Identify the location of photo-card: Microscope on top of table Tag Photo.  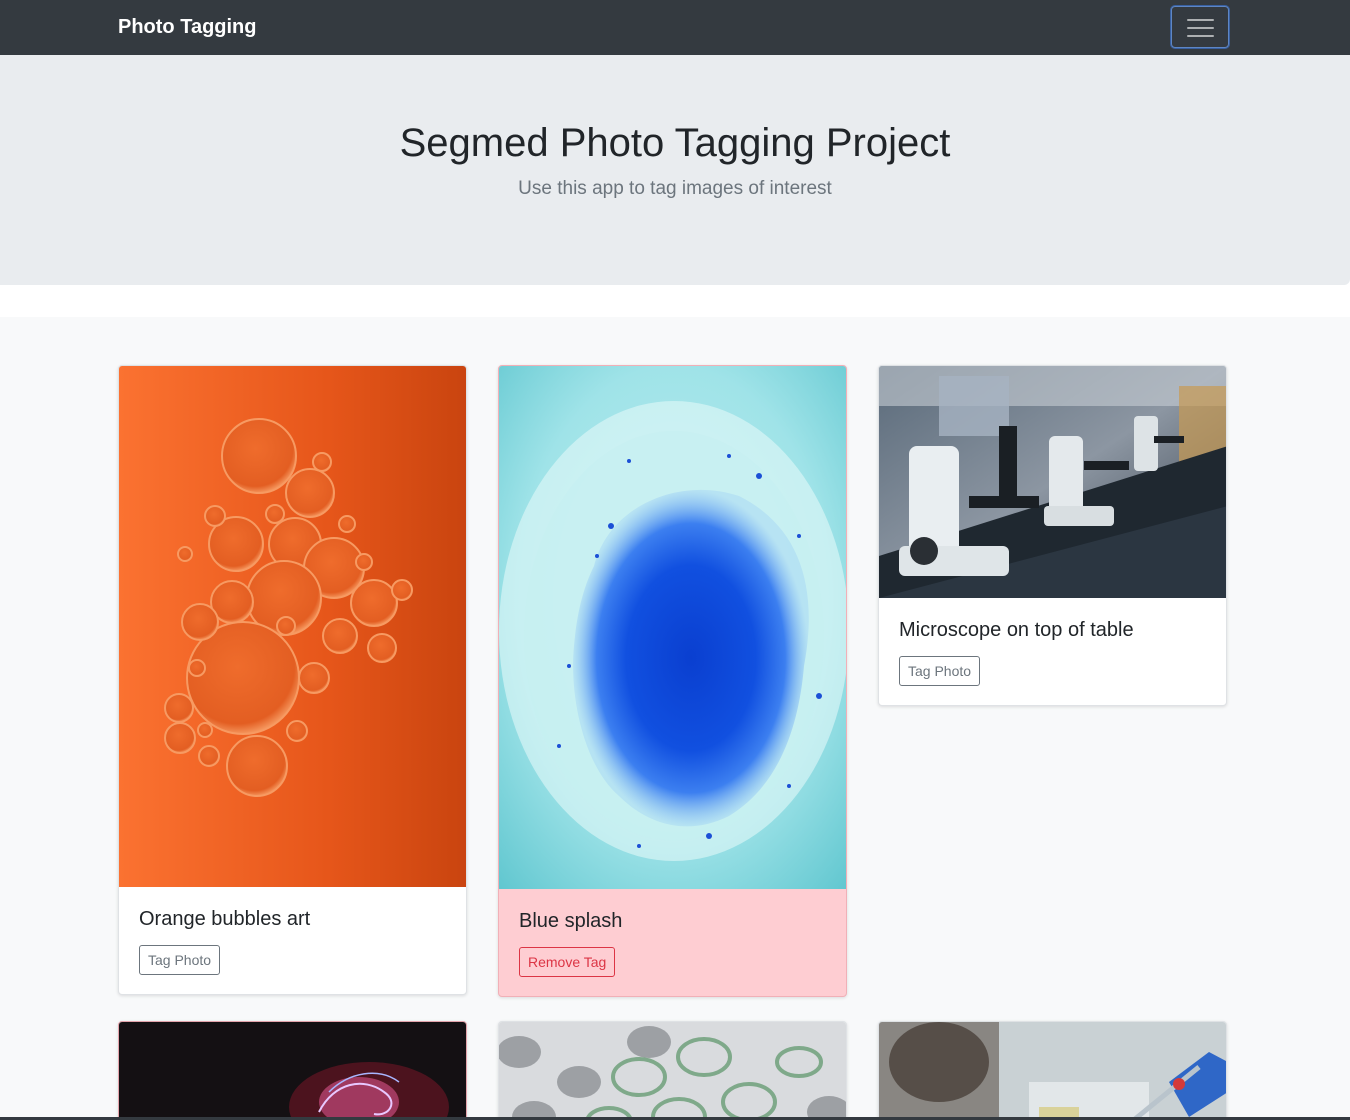
(1052, 535).